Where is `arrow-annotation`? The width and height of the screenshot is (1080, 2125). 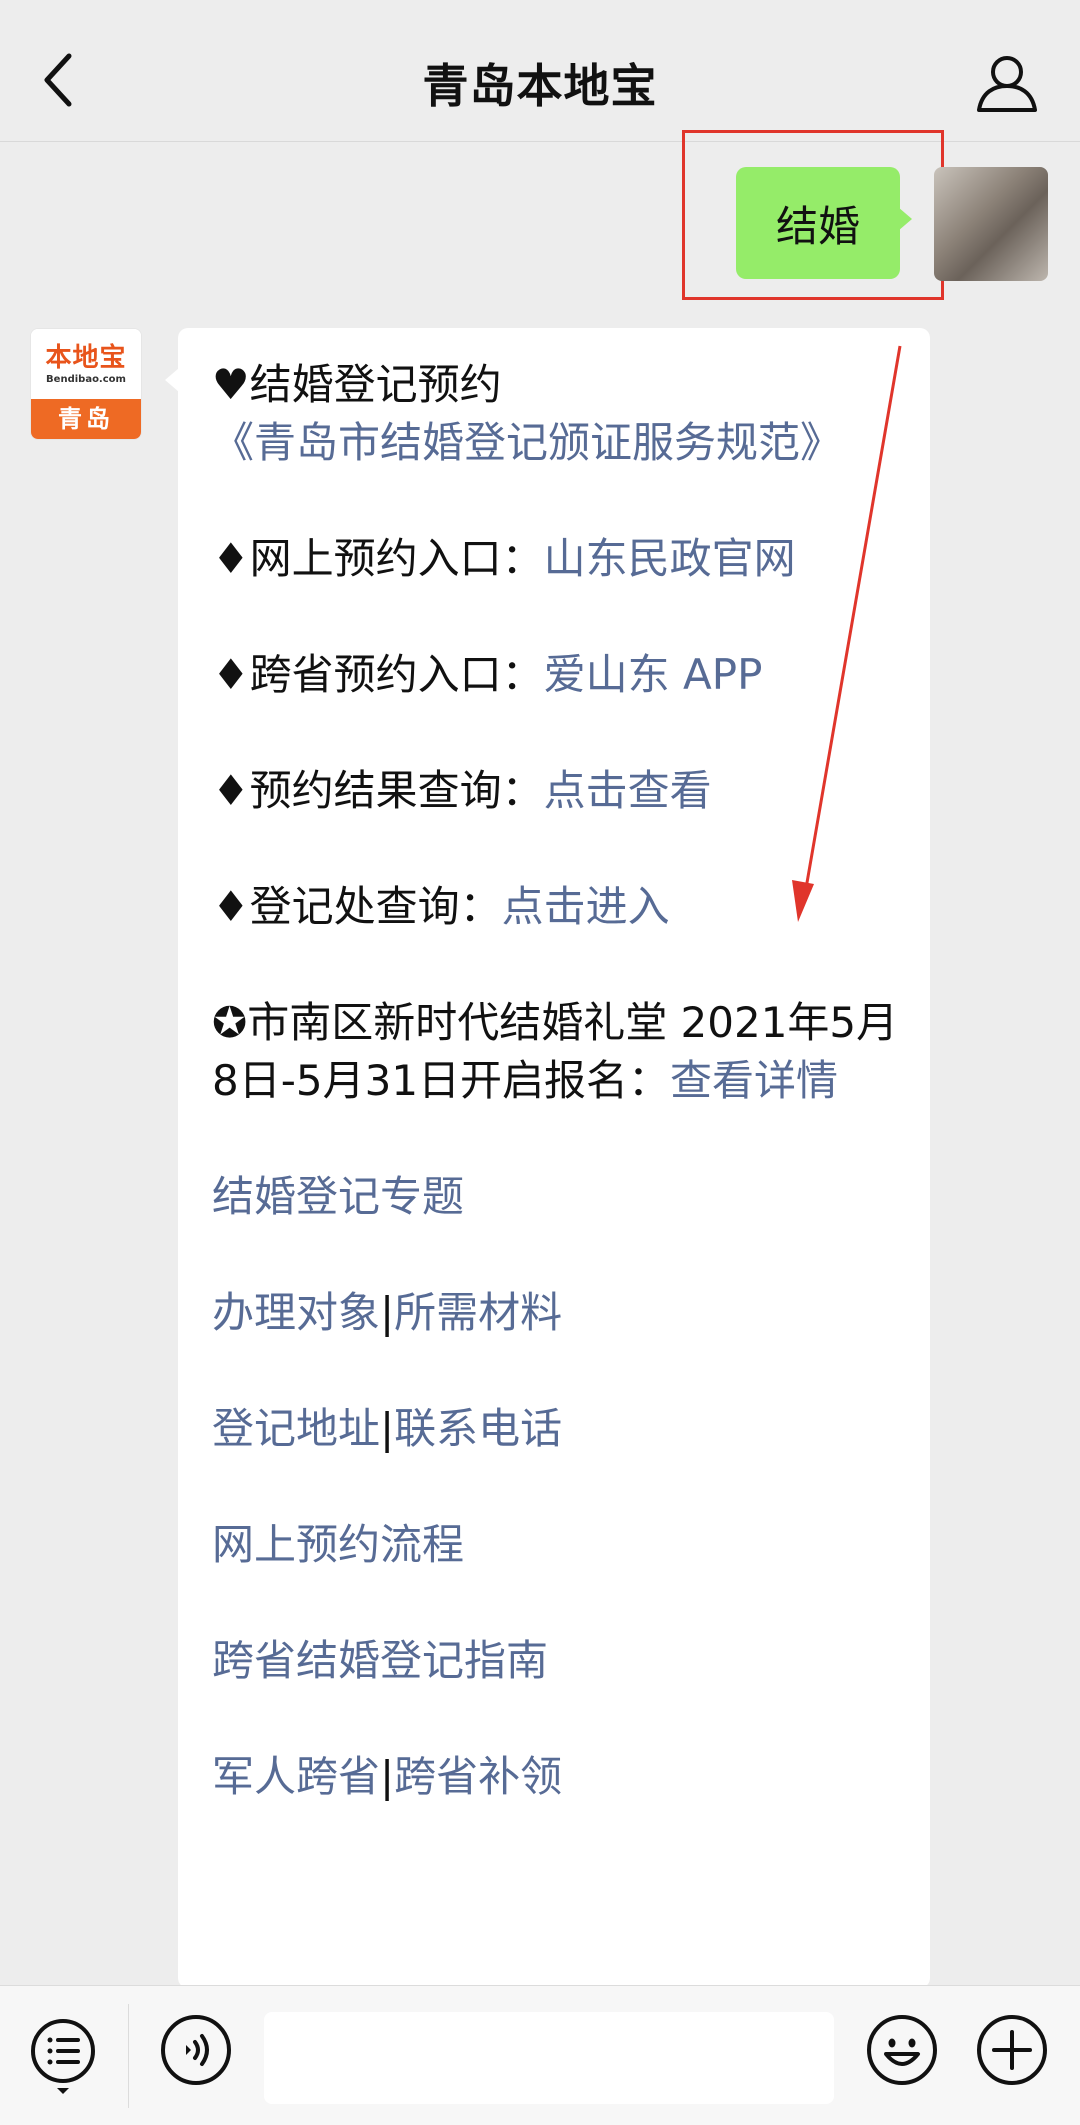
arrow-annotation is located at coordinates (847, 633).